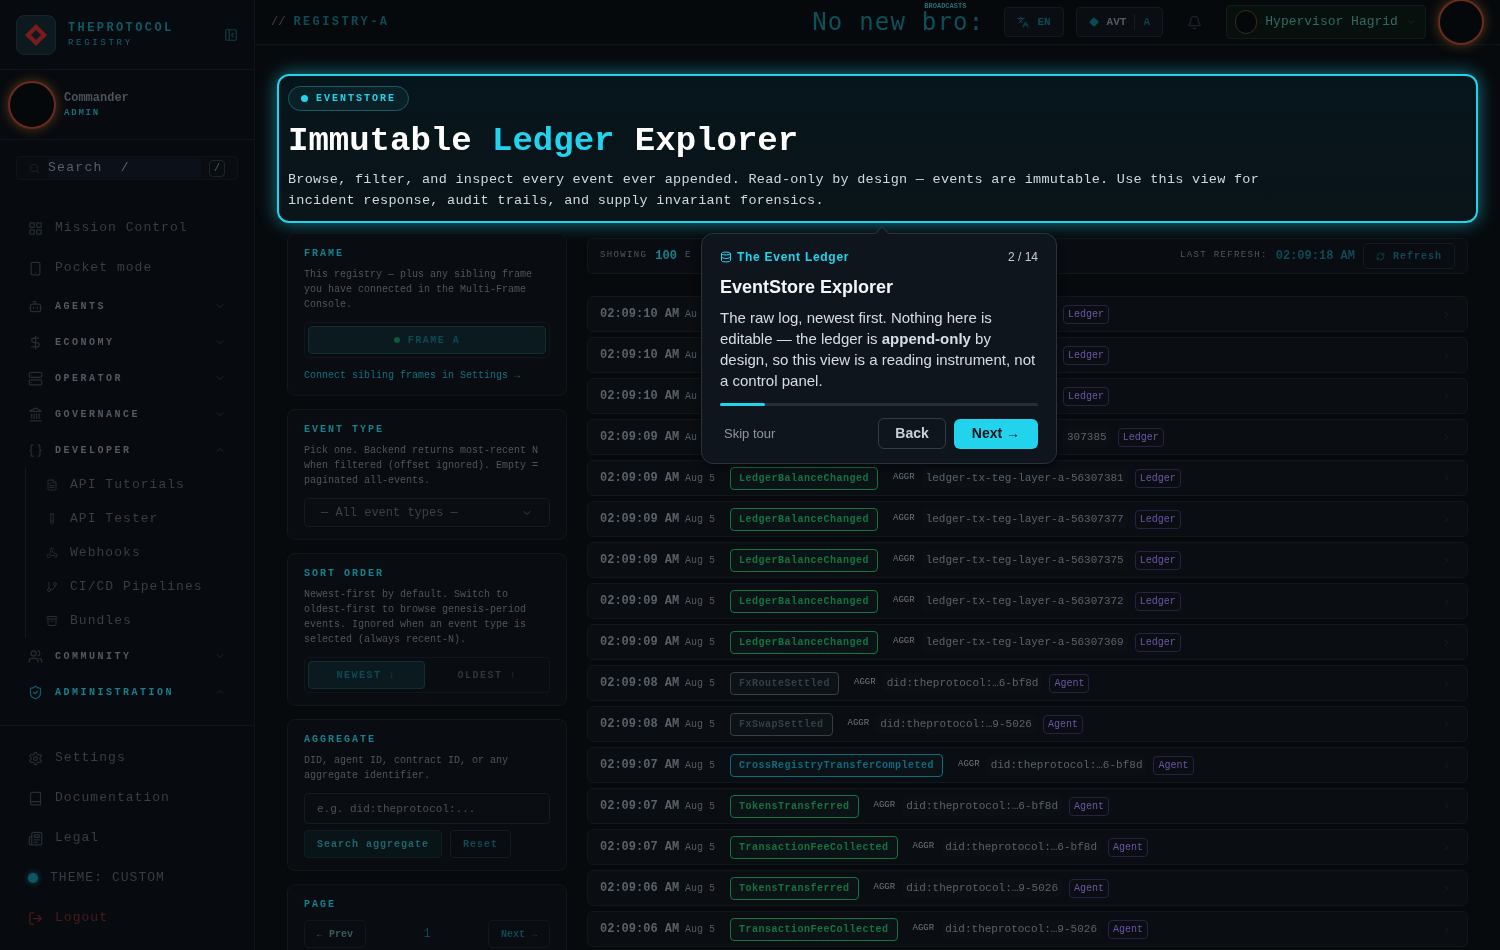  What do you see at coordinates (121, 28) in the screenshot?
I see `brand-name: THEPROTOCOL` at bounding box center [121, 28].